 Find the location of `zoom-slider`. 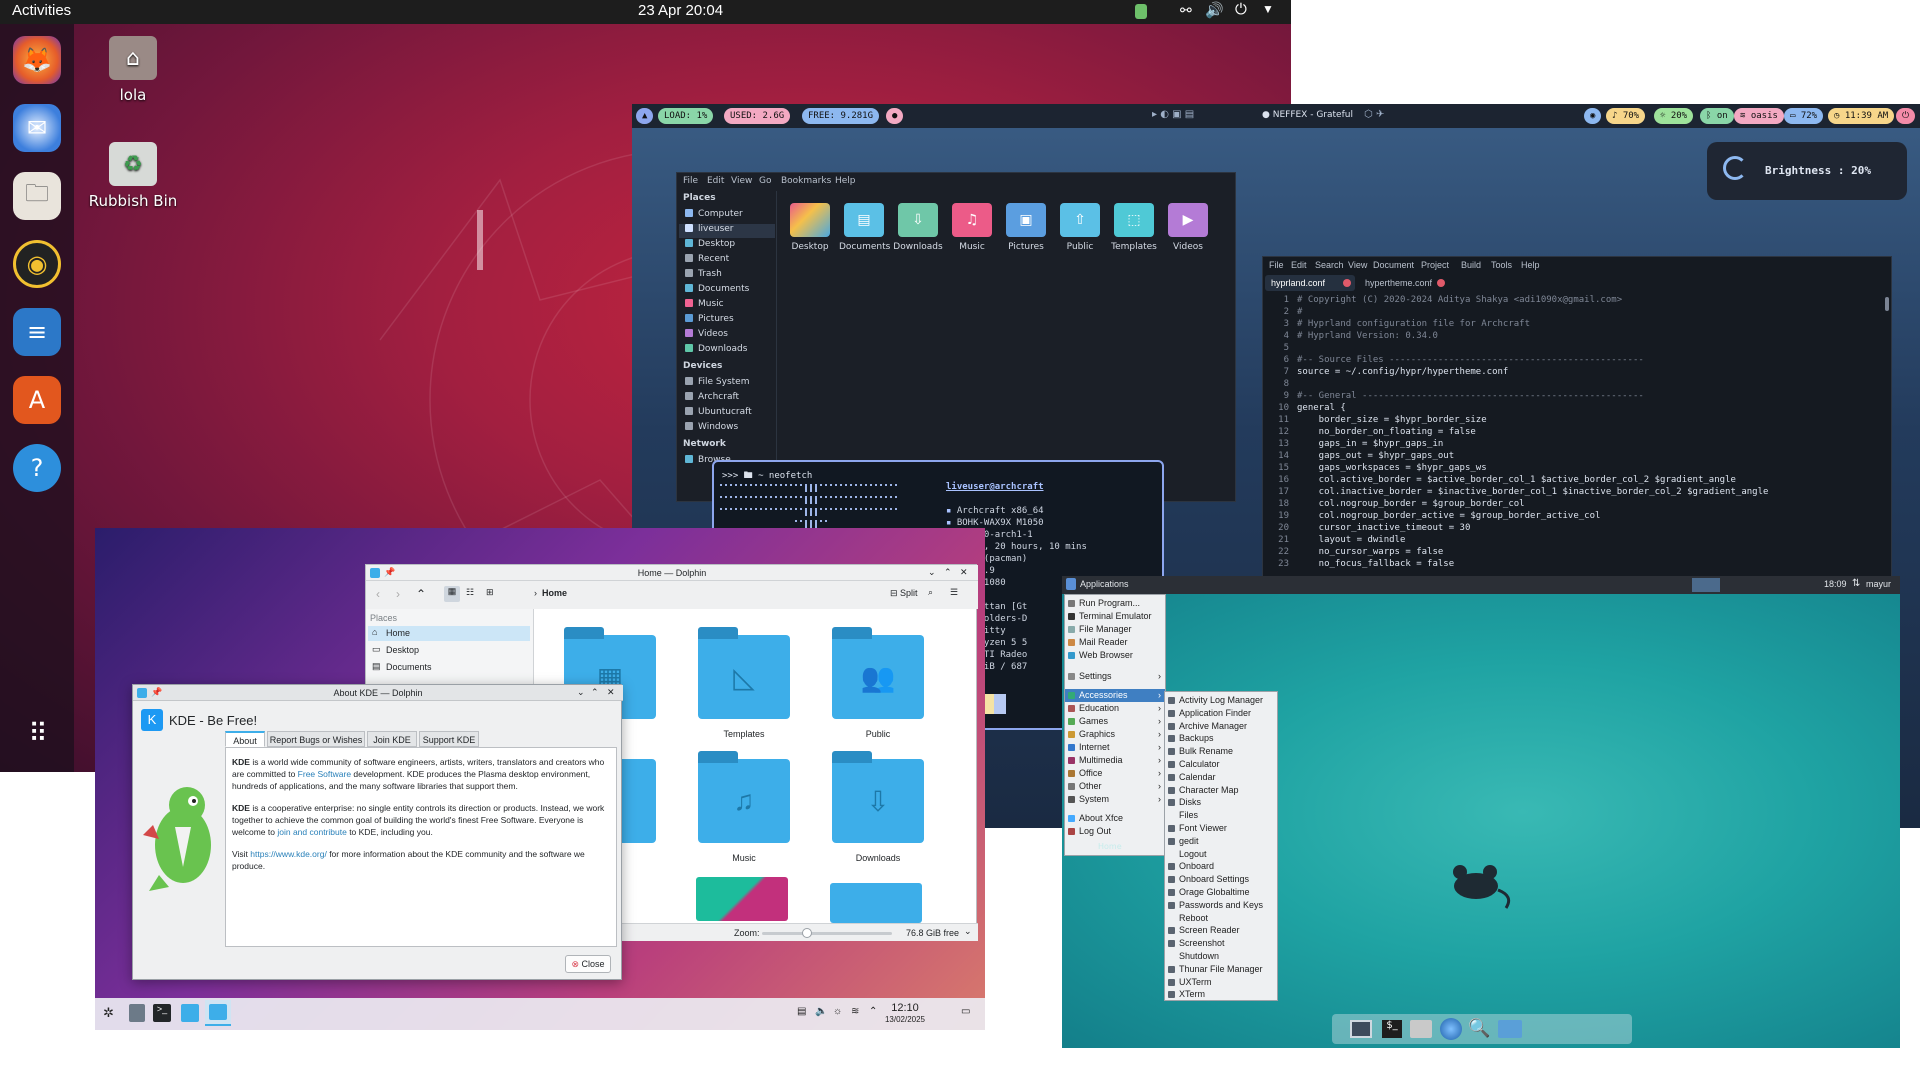

zoom-slider is located at coordinates (827, 933).